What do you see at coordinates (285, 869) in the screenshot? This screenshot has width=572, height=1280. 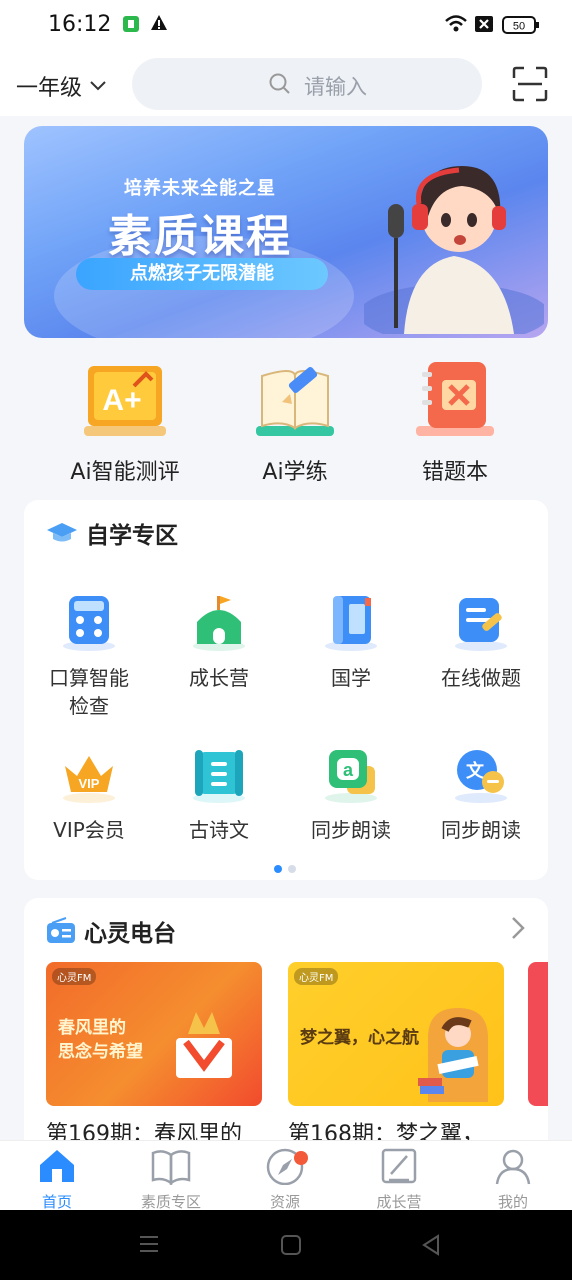 I see `page-indicator` at bounding box center [285, 869].